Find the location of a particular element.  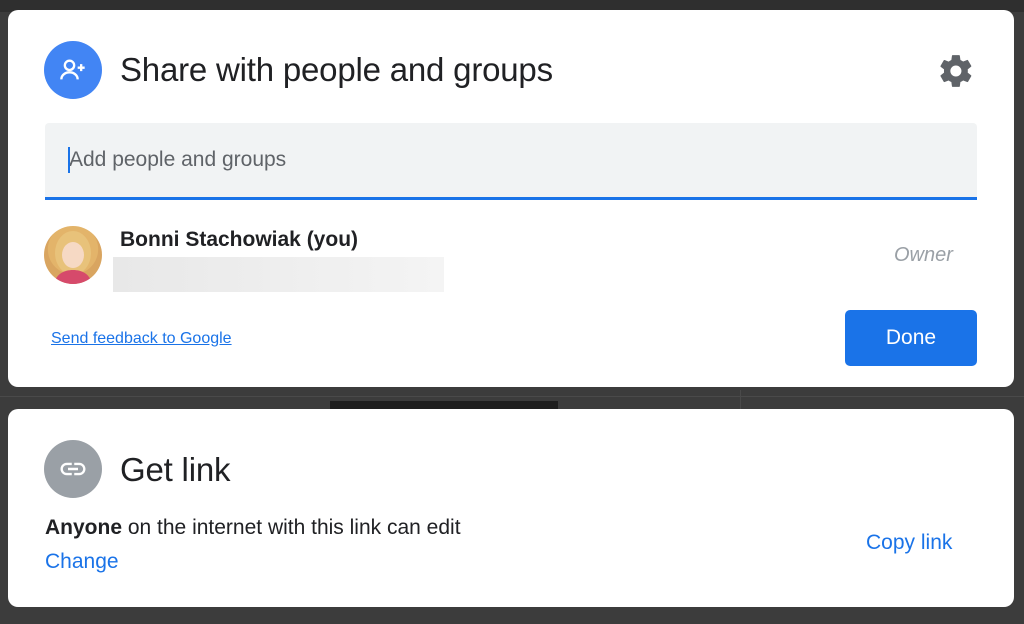

access-scope: Anyone is located at coordinates (84, 527).